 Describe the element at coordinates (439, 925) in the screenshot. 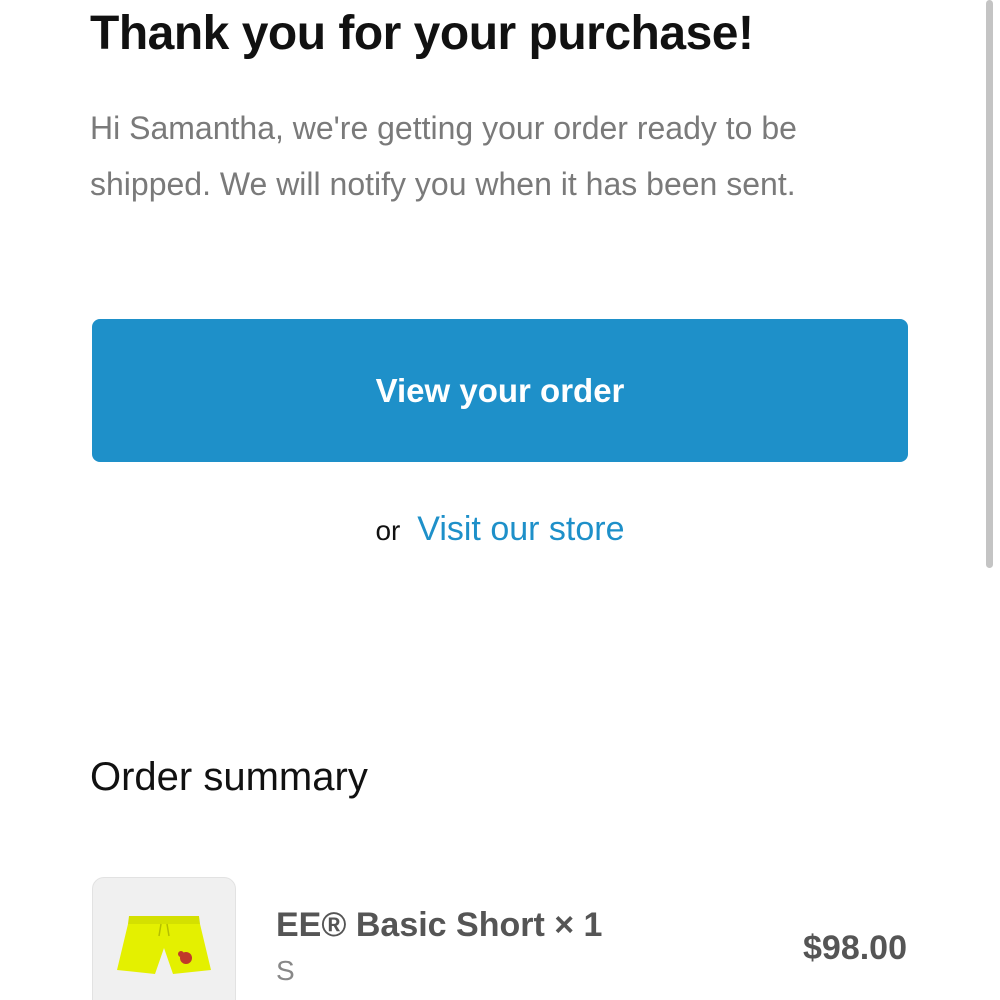

I see `item-name: EE® Basic Short × 1` at that location.